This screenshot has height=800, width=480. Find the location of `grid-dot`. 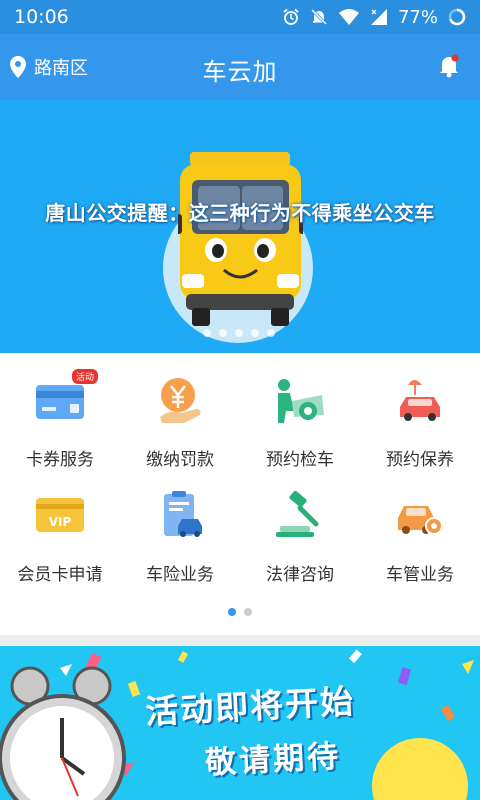

grid-dot is located at coordinates (248, 612).